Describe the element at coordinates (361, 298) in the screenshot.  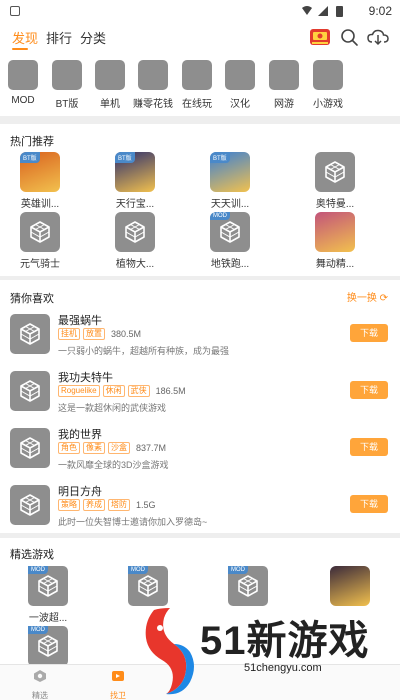
I see `refresh-label: 换一换` at that location.